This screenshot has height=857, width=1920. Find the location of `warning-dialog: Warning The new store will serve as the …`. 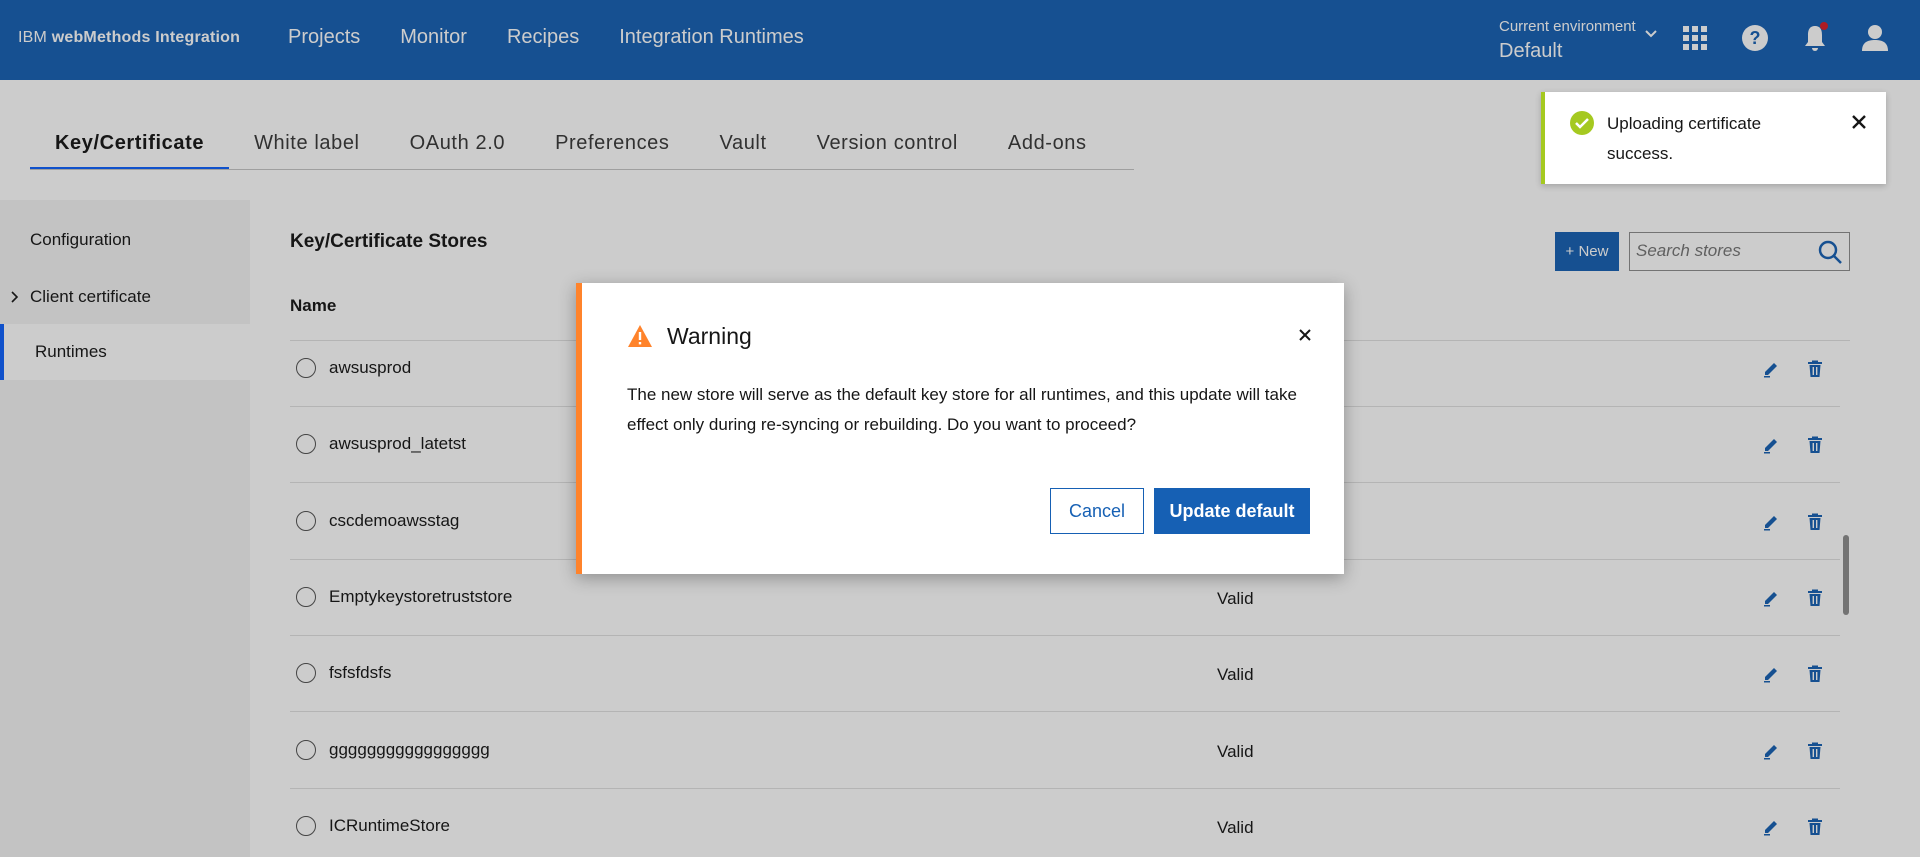

warning-dialog: Warning The new store will serve as the … is located at coordinates (960, 428).